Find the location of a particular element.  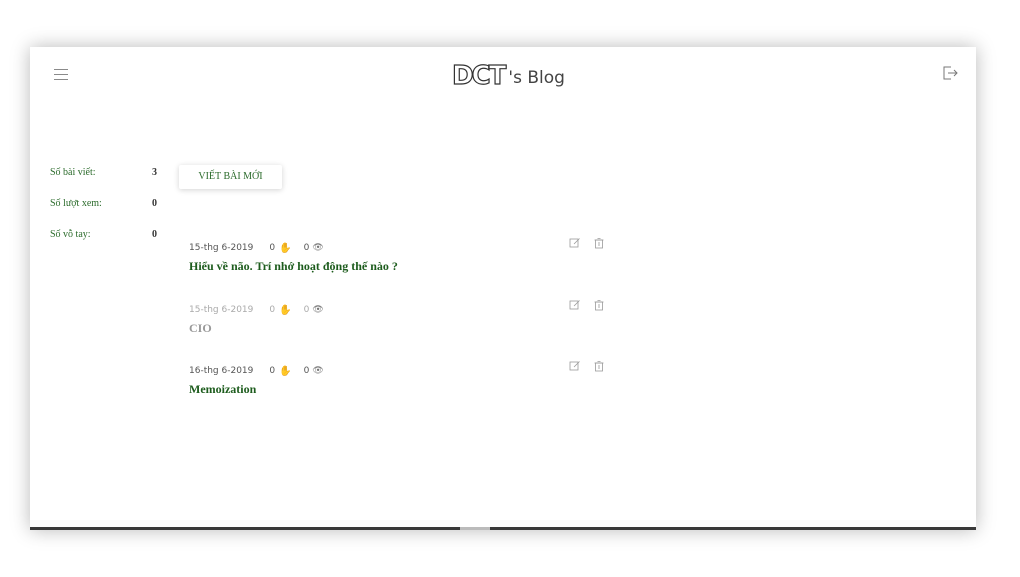

logo-mark: DCT is located at coordinates (479, 75).